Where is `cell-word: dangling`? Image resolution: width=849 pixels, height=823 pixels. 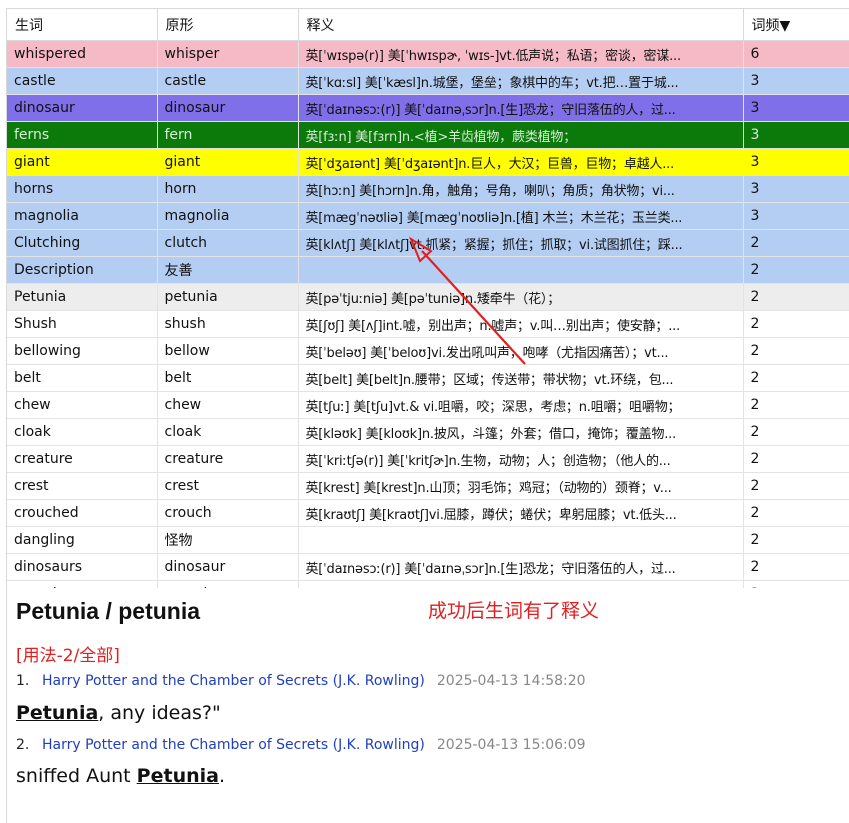 cell-word: dangling is located at coordinates (82, 540).